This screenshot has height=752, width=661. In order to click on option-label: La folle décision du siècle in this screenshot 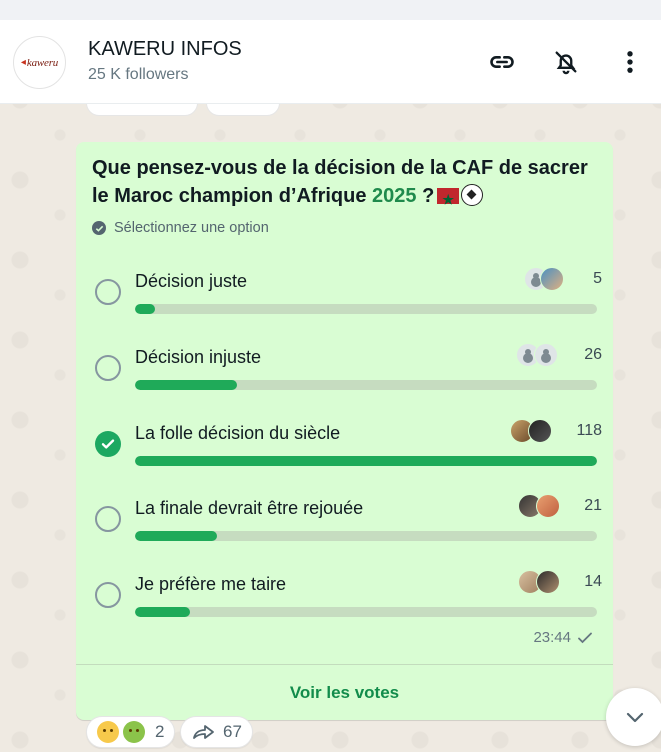, I will do `click(238, 433)`.